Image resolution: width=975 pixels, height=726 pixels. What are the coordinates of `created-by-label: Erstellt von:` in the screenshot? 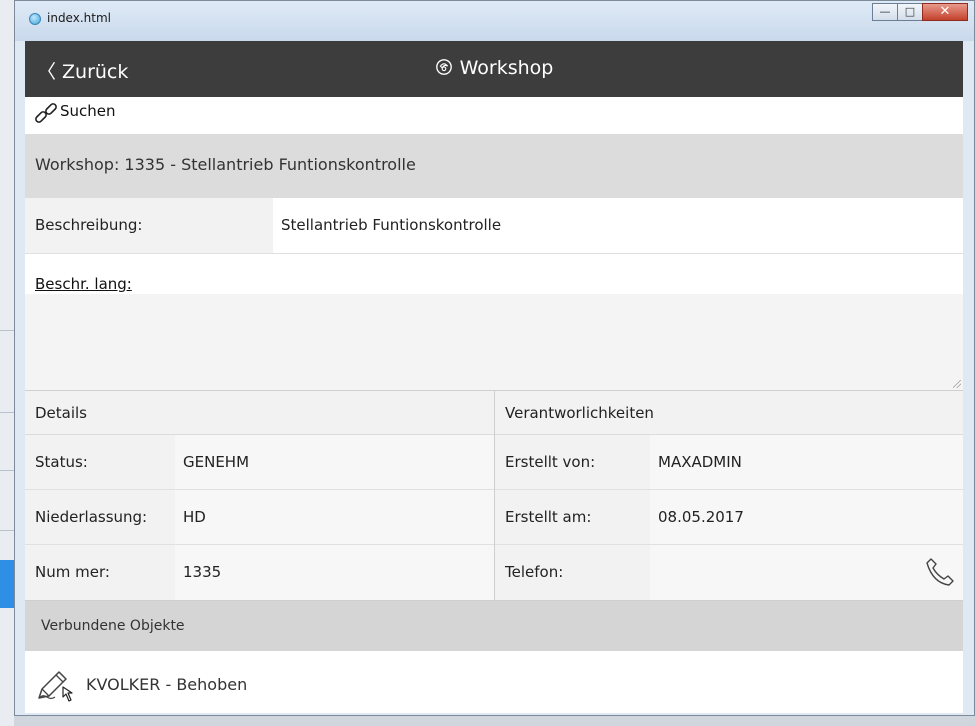 It's located at (550, 462).